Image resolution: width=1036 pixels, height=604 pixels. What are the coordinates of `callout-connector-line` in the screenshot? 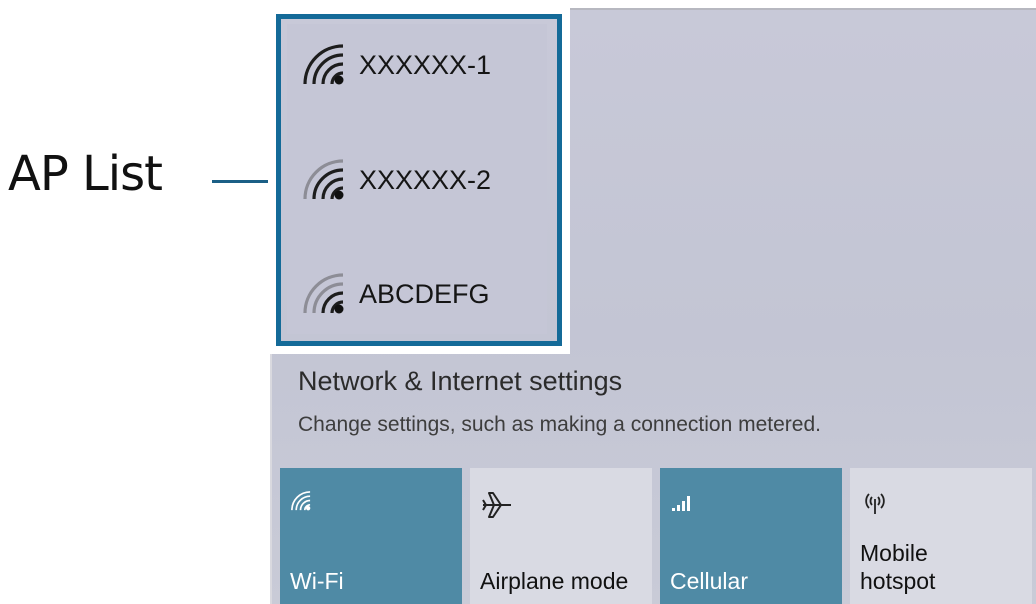 It's located at (240, 181).